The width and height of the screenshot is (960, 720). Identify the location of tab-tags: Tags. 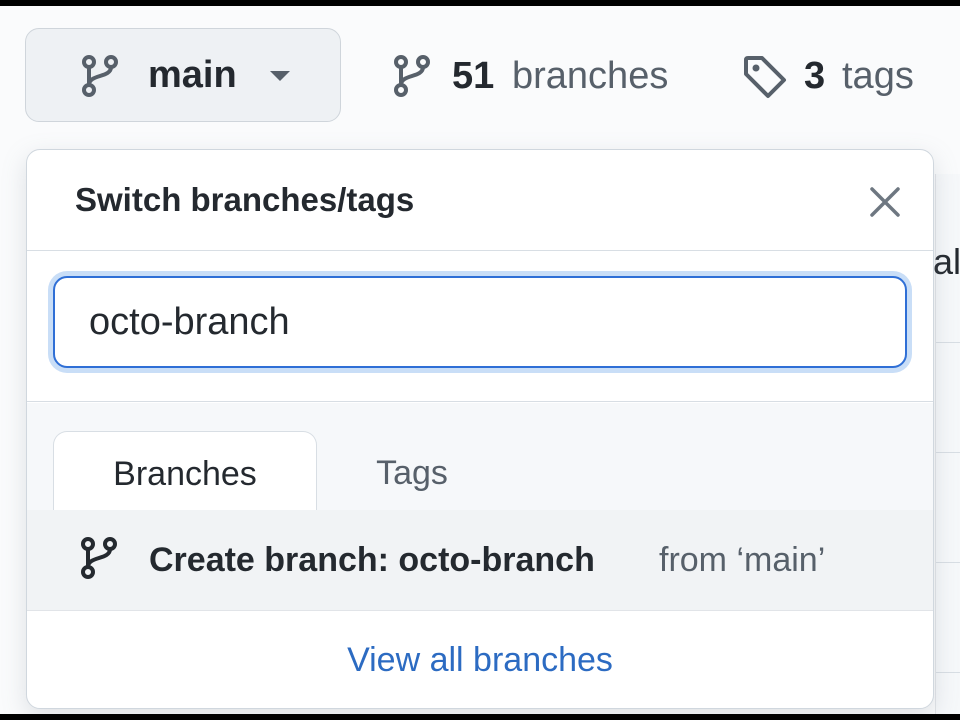
(412, 473).